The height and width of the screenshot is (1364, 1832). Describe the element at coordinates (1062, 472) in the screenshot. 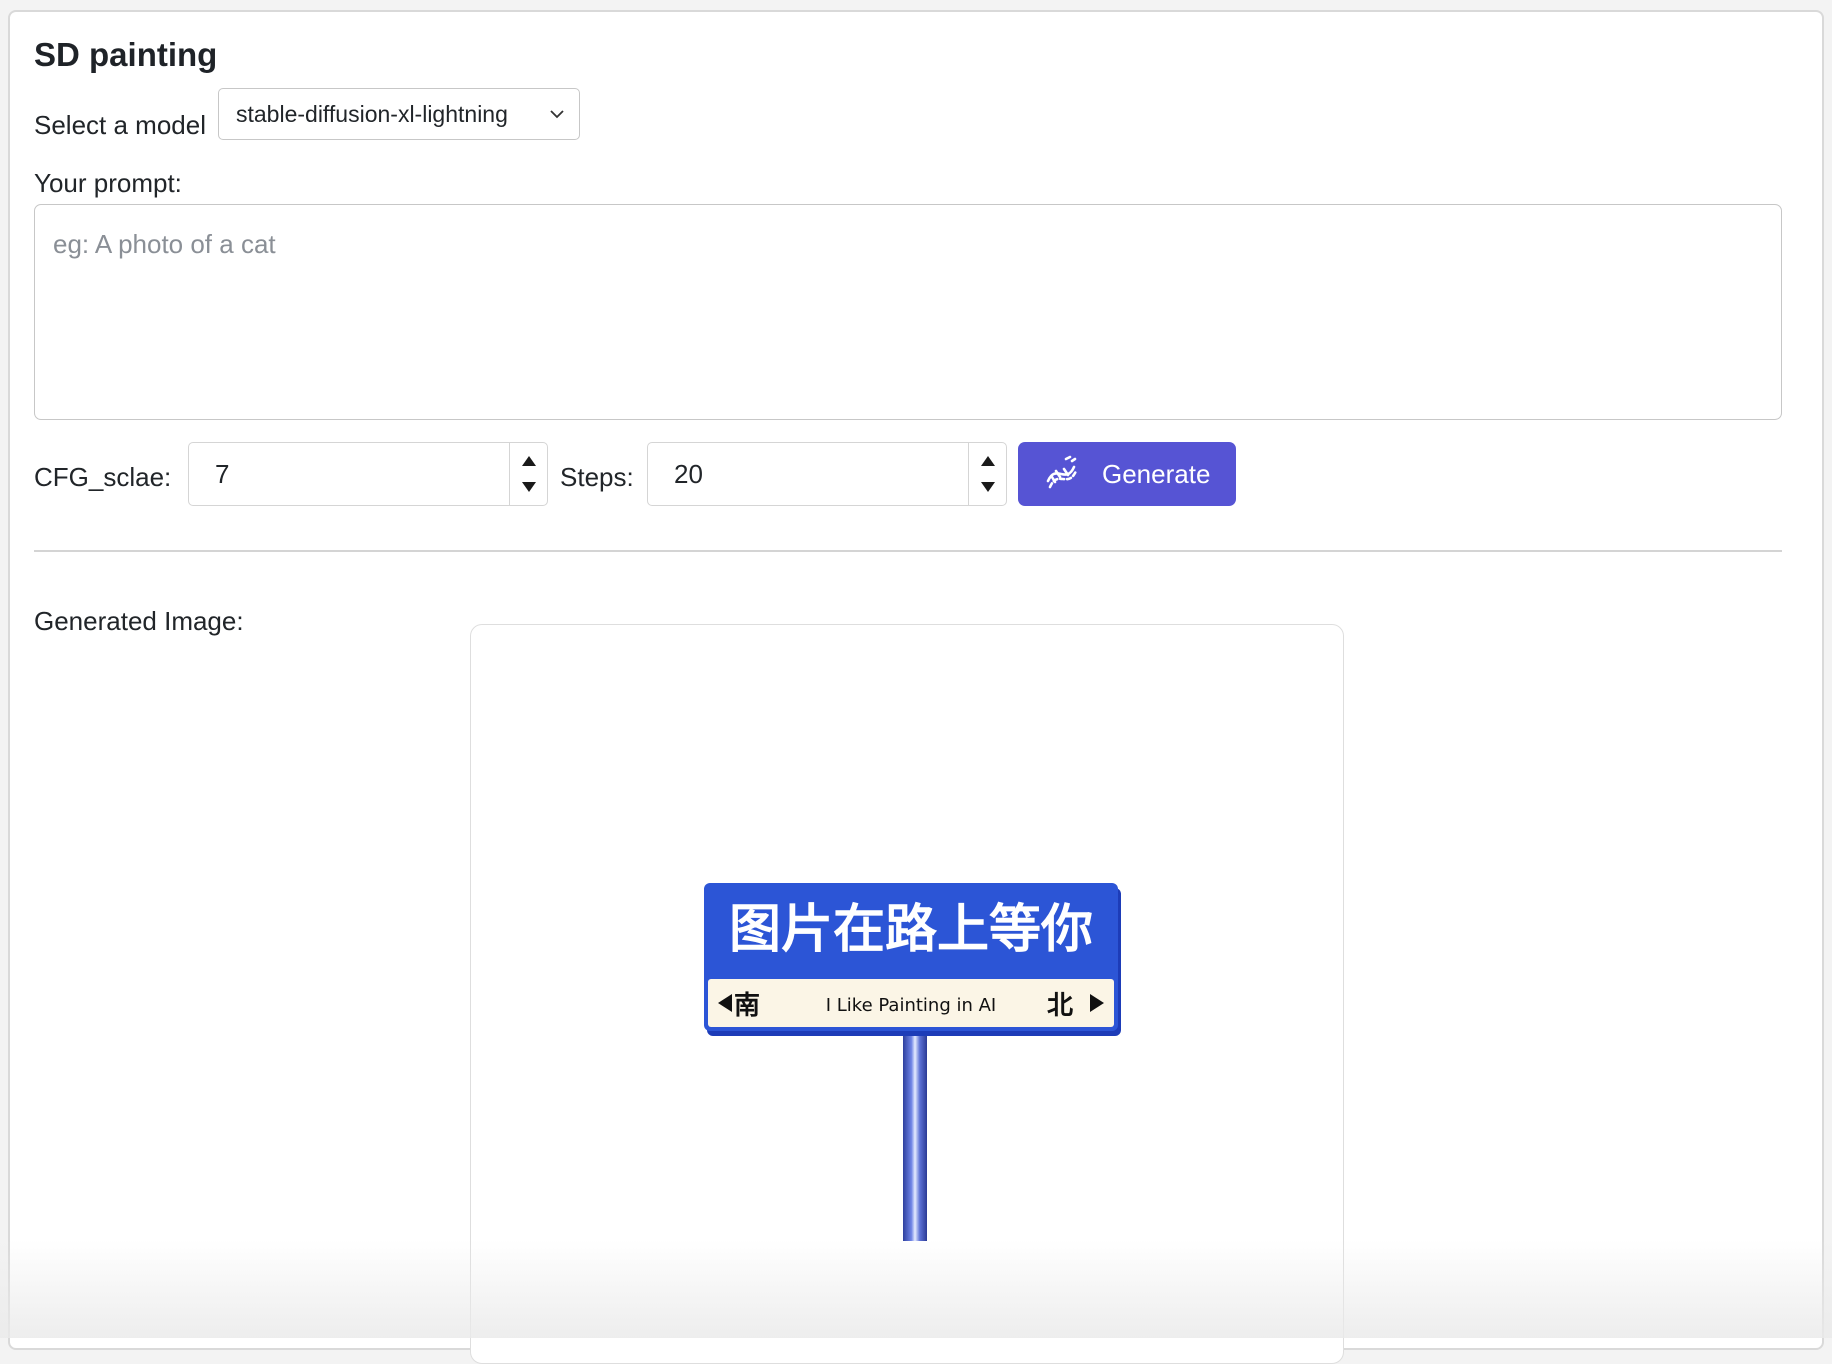

I see `dna-icon` at that location.